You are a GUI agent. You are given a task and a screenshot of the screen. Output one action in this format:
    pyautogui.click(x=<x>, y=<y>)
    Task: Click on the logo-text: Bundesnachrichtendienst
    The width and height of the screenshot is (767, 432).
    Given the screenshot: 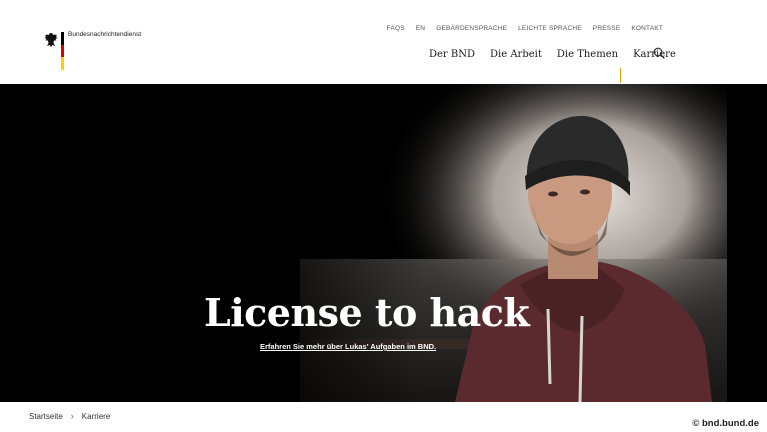 What is the action you would take?
    pyautogui.click(x=104, y=34)
    